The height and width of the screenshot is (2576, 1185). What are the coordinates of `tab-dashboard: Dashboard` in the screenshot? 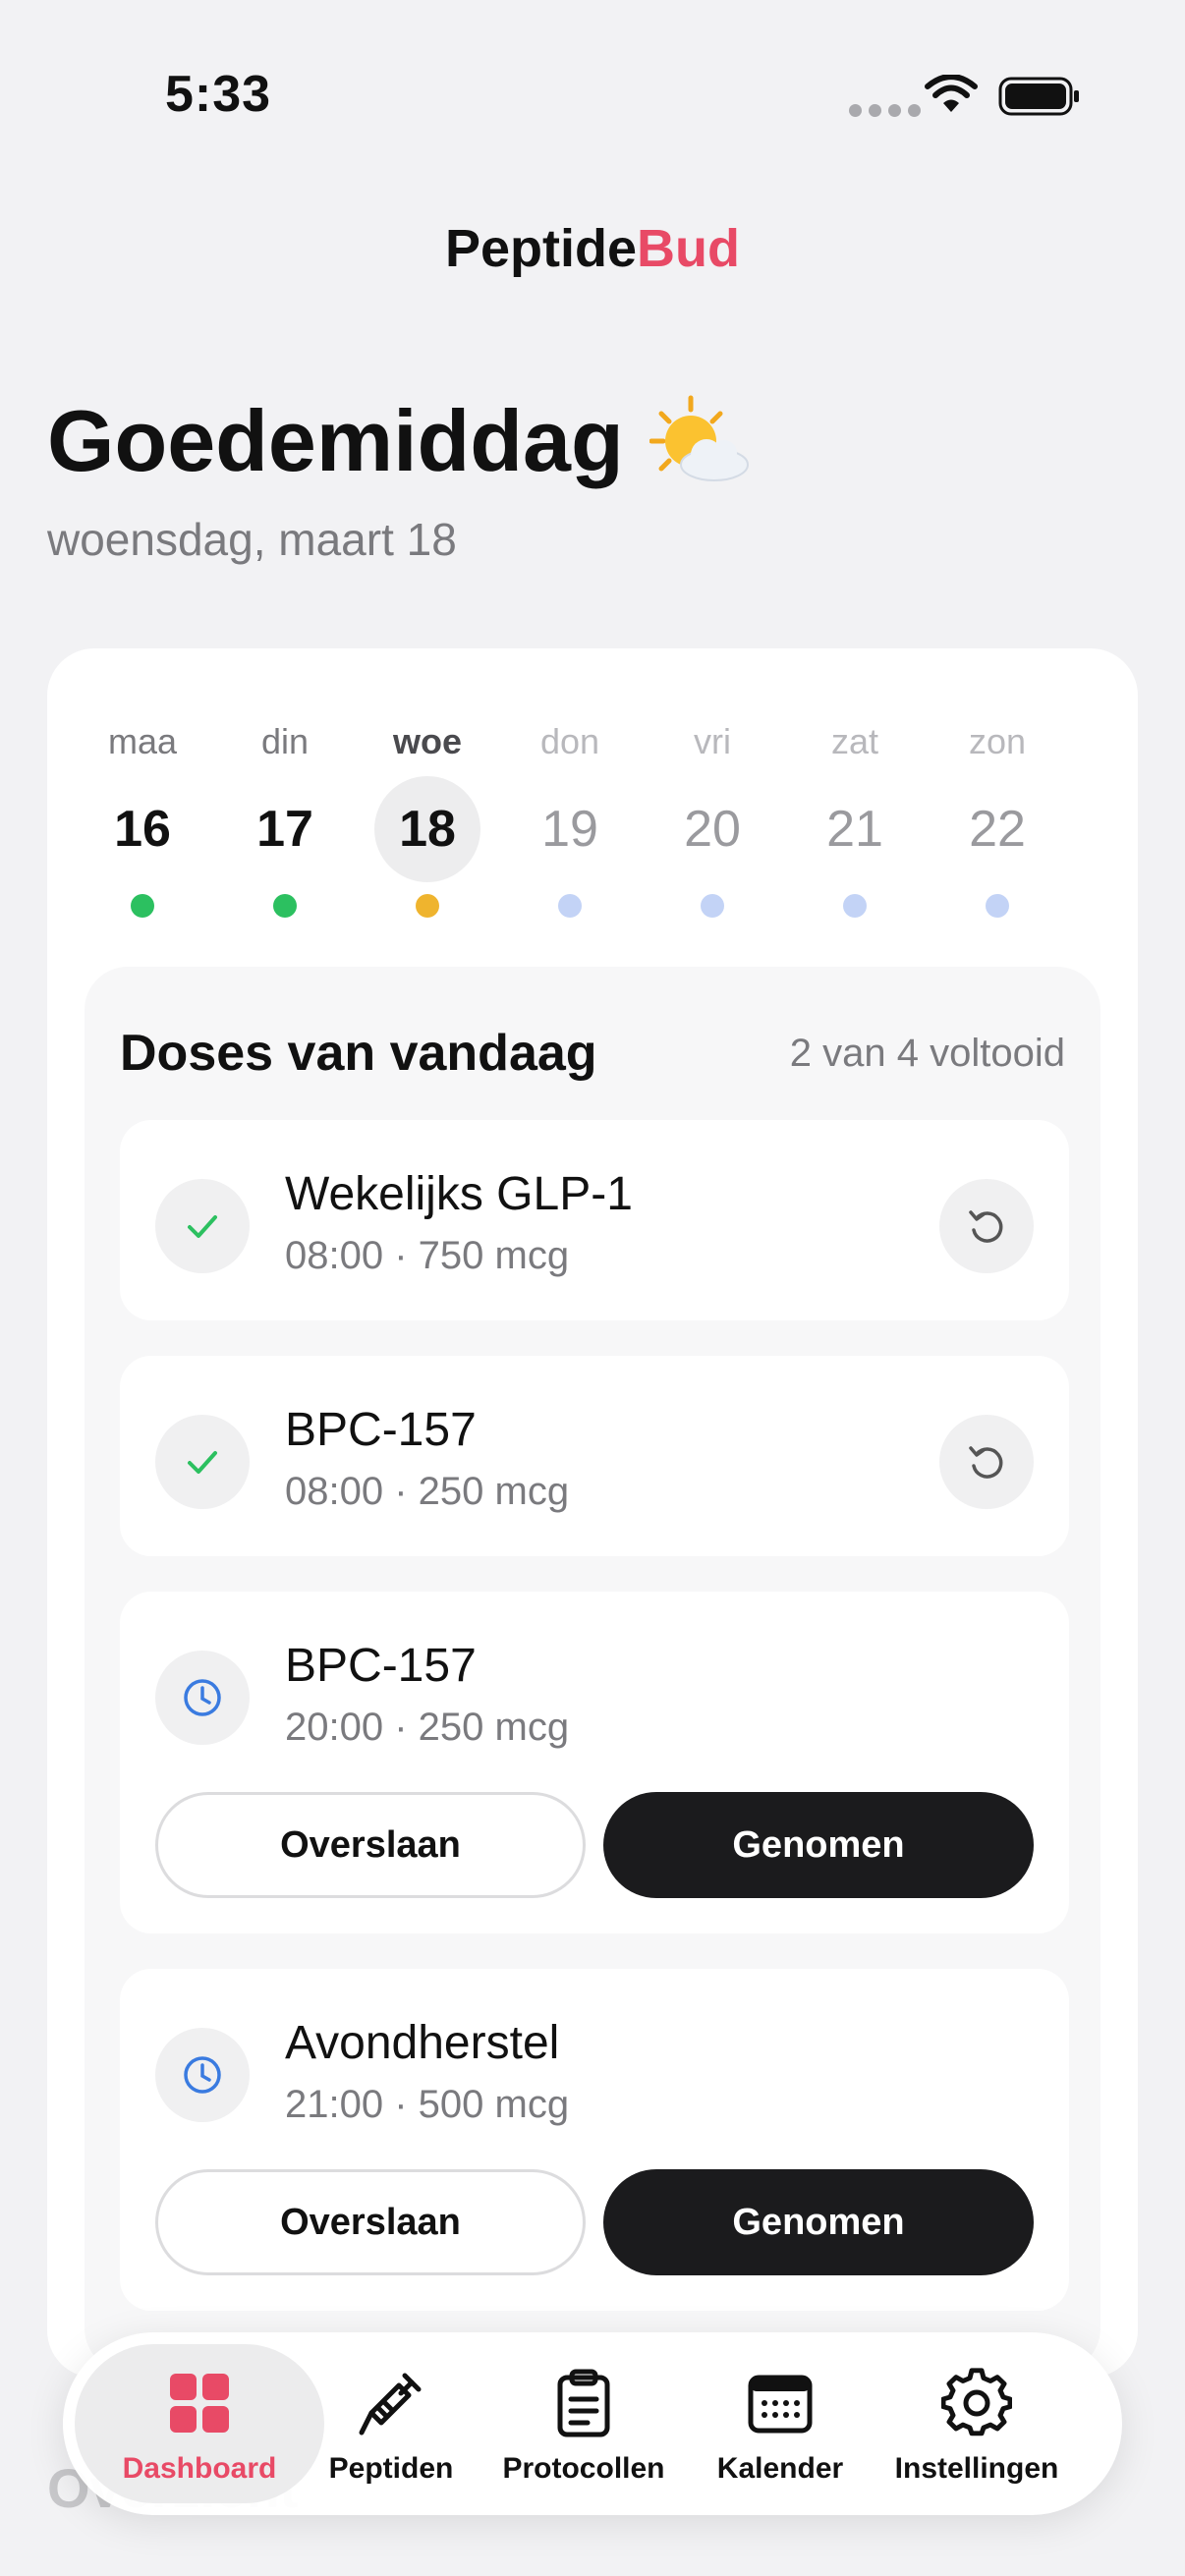 It's located at (200, 2423).